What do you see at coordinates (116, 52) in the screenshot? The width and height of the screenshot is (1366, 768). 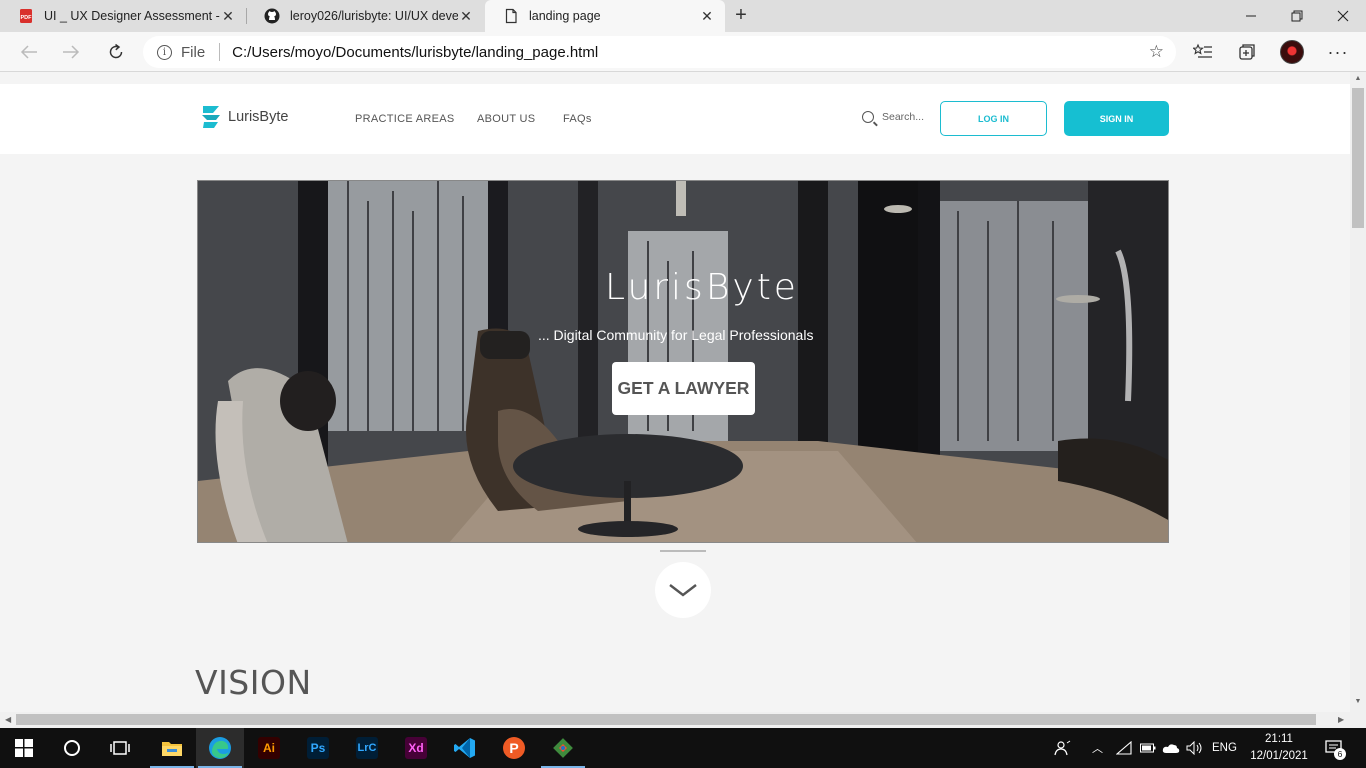 I see `refresh-icon` at bounding box center [116, 52].